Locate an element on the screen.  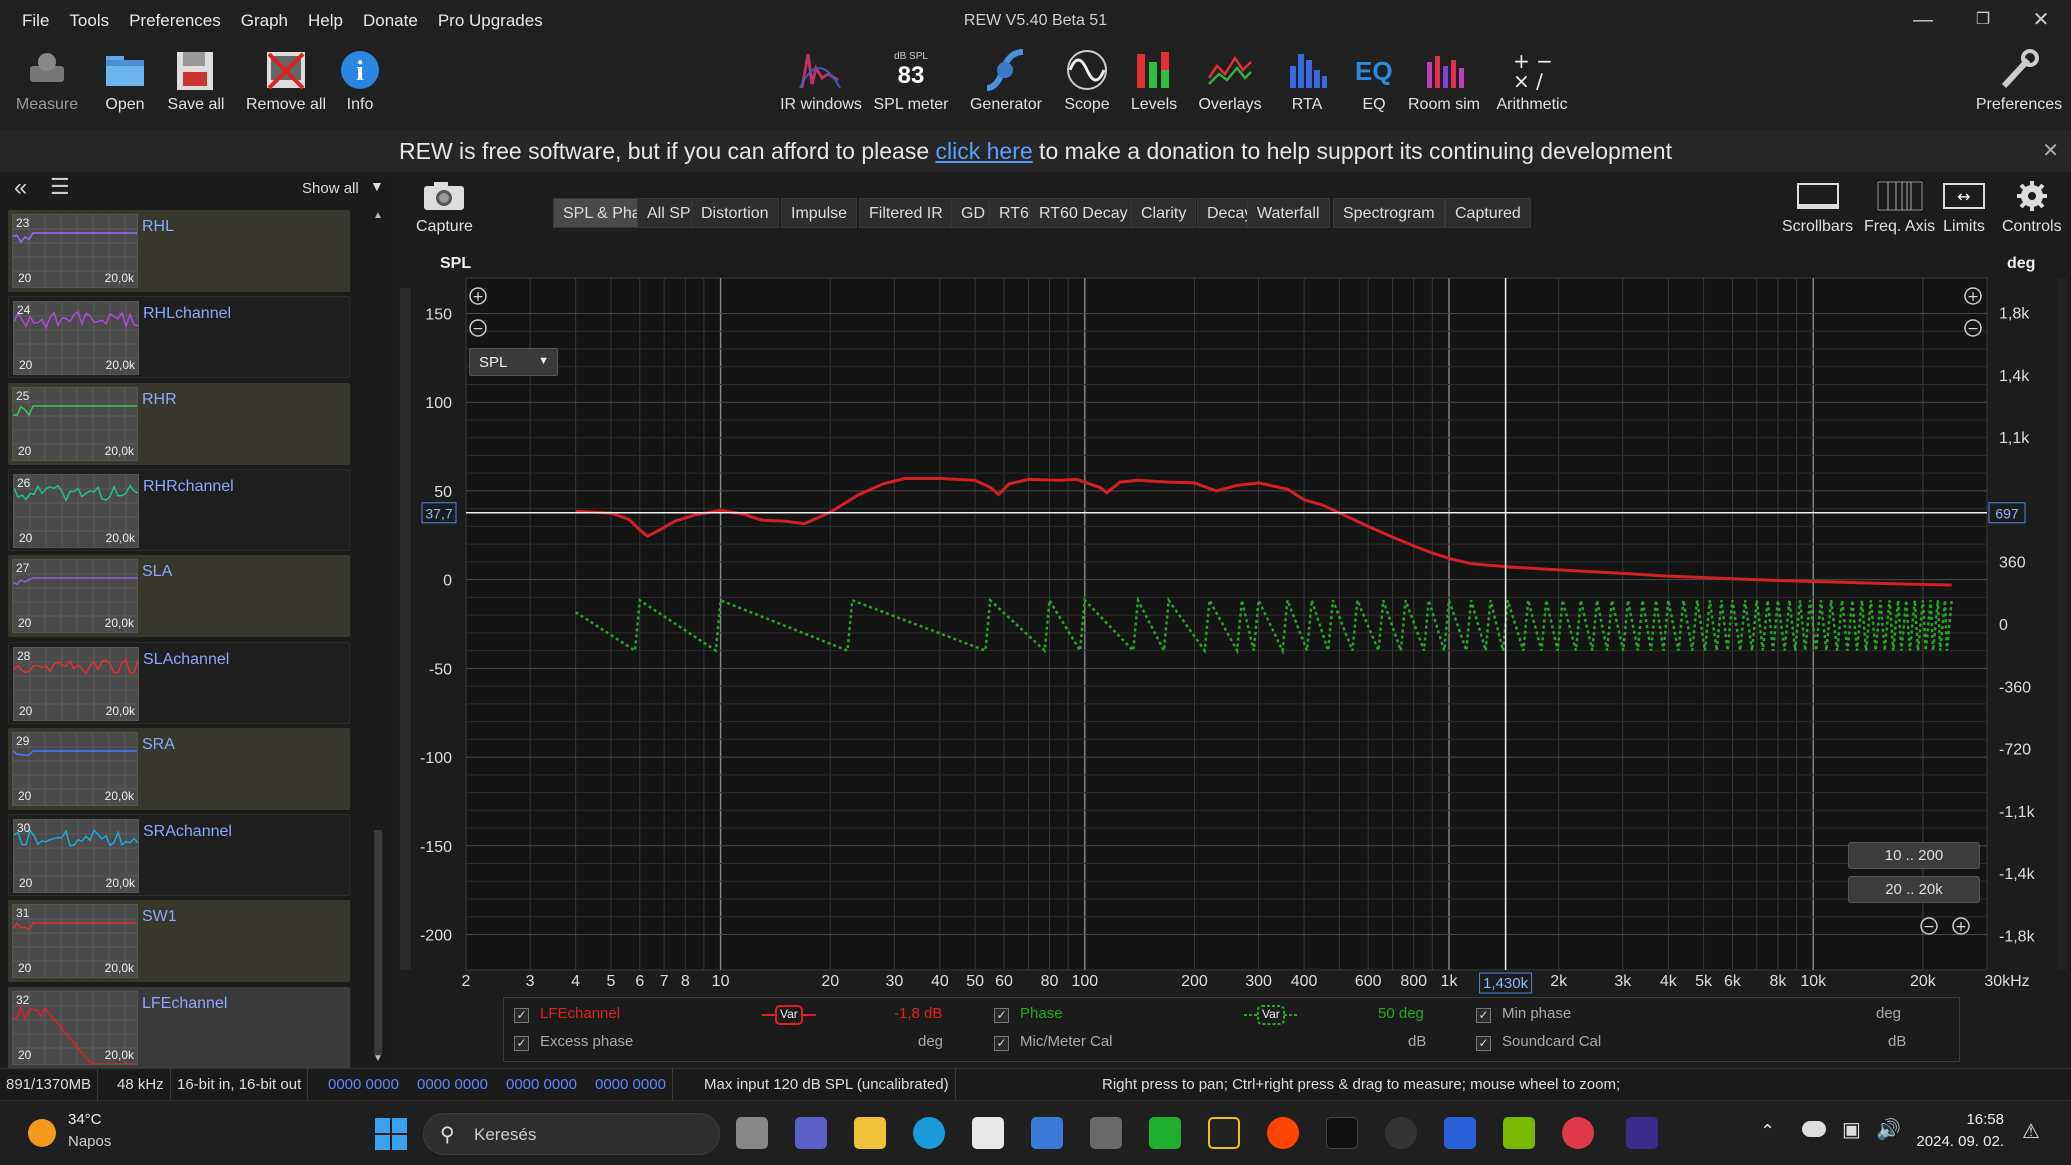
onedrive-icon is located at coordinates (1814, 1129).